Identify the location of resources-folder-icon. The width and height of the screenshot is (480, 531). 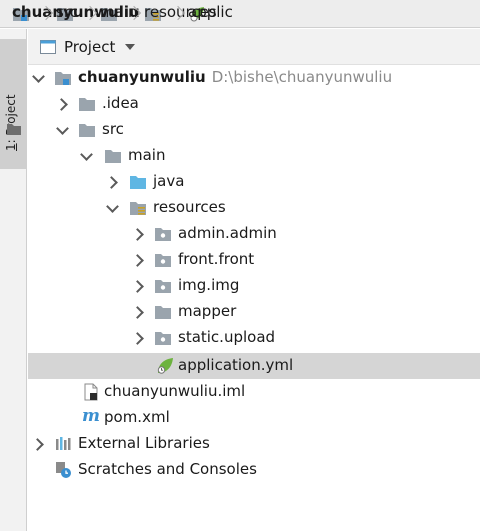
(138, 208).